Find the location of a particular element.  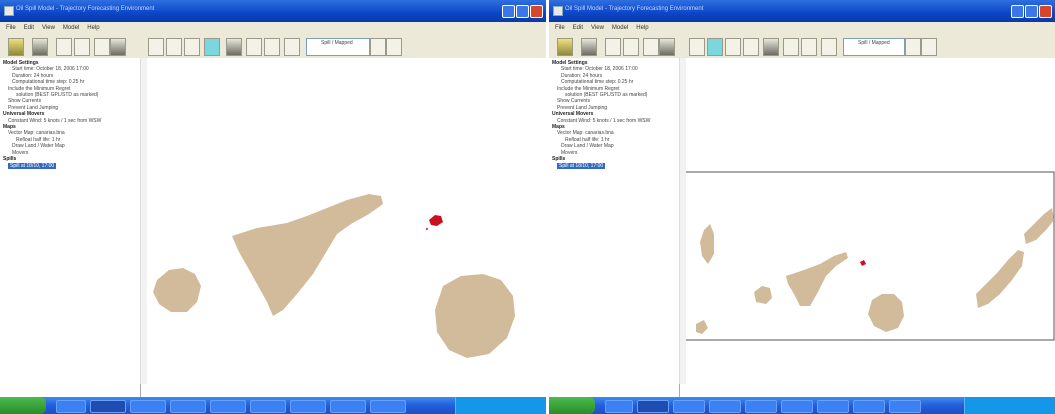

system-tray is located at coordinates (500, 405).